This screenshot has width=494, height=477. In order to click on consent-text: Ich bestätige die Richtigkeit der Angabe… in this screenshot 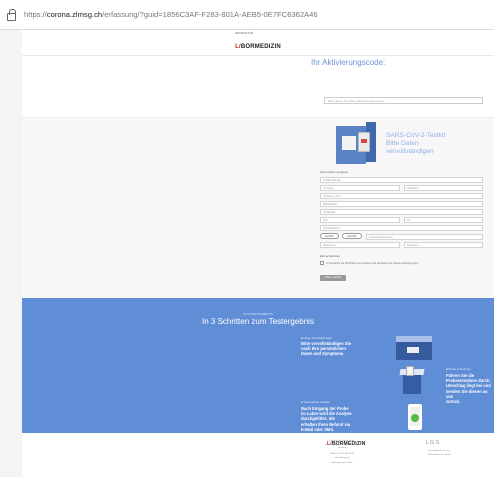, I will do `click(372, 263)`.